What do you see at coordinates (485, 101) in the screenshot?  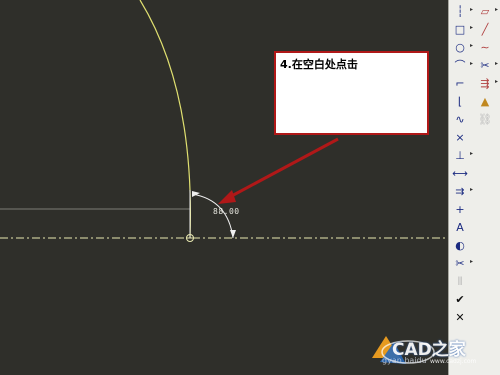 I see `palette-icon: ▲` at bounding box center [485, 101].